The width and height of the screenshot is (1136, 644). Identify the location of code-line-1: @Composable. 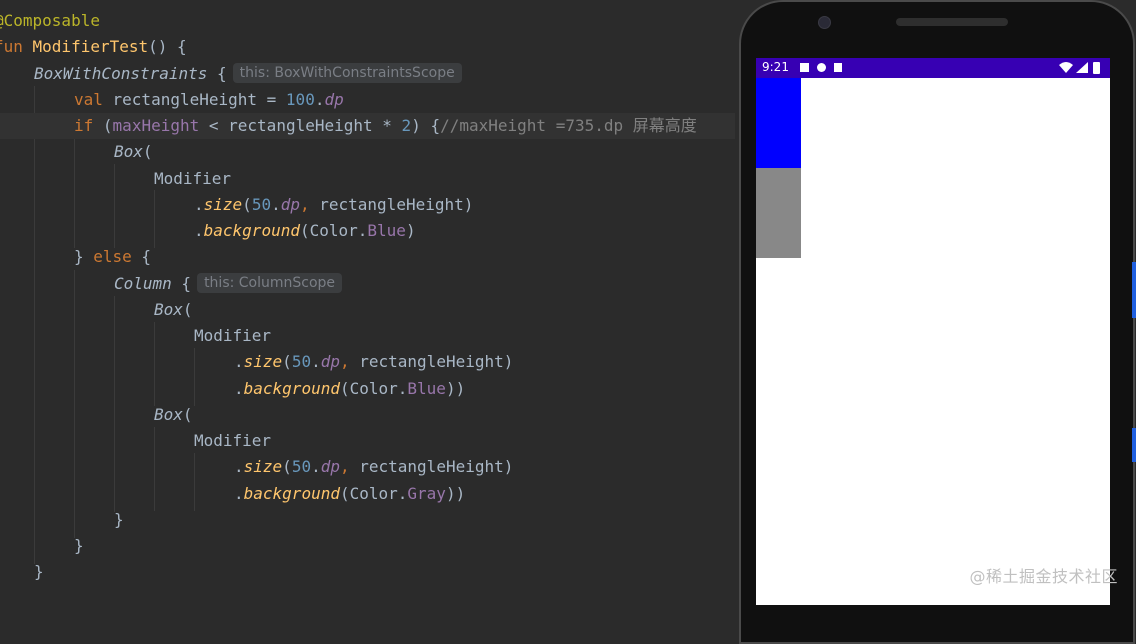
(50, 21).